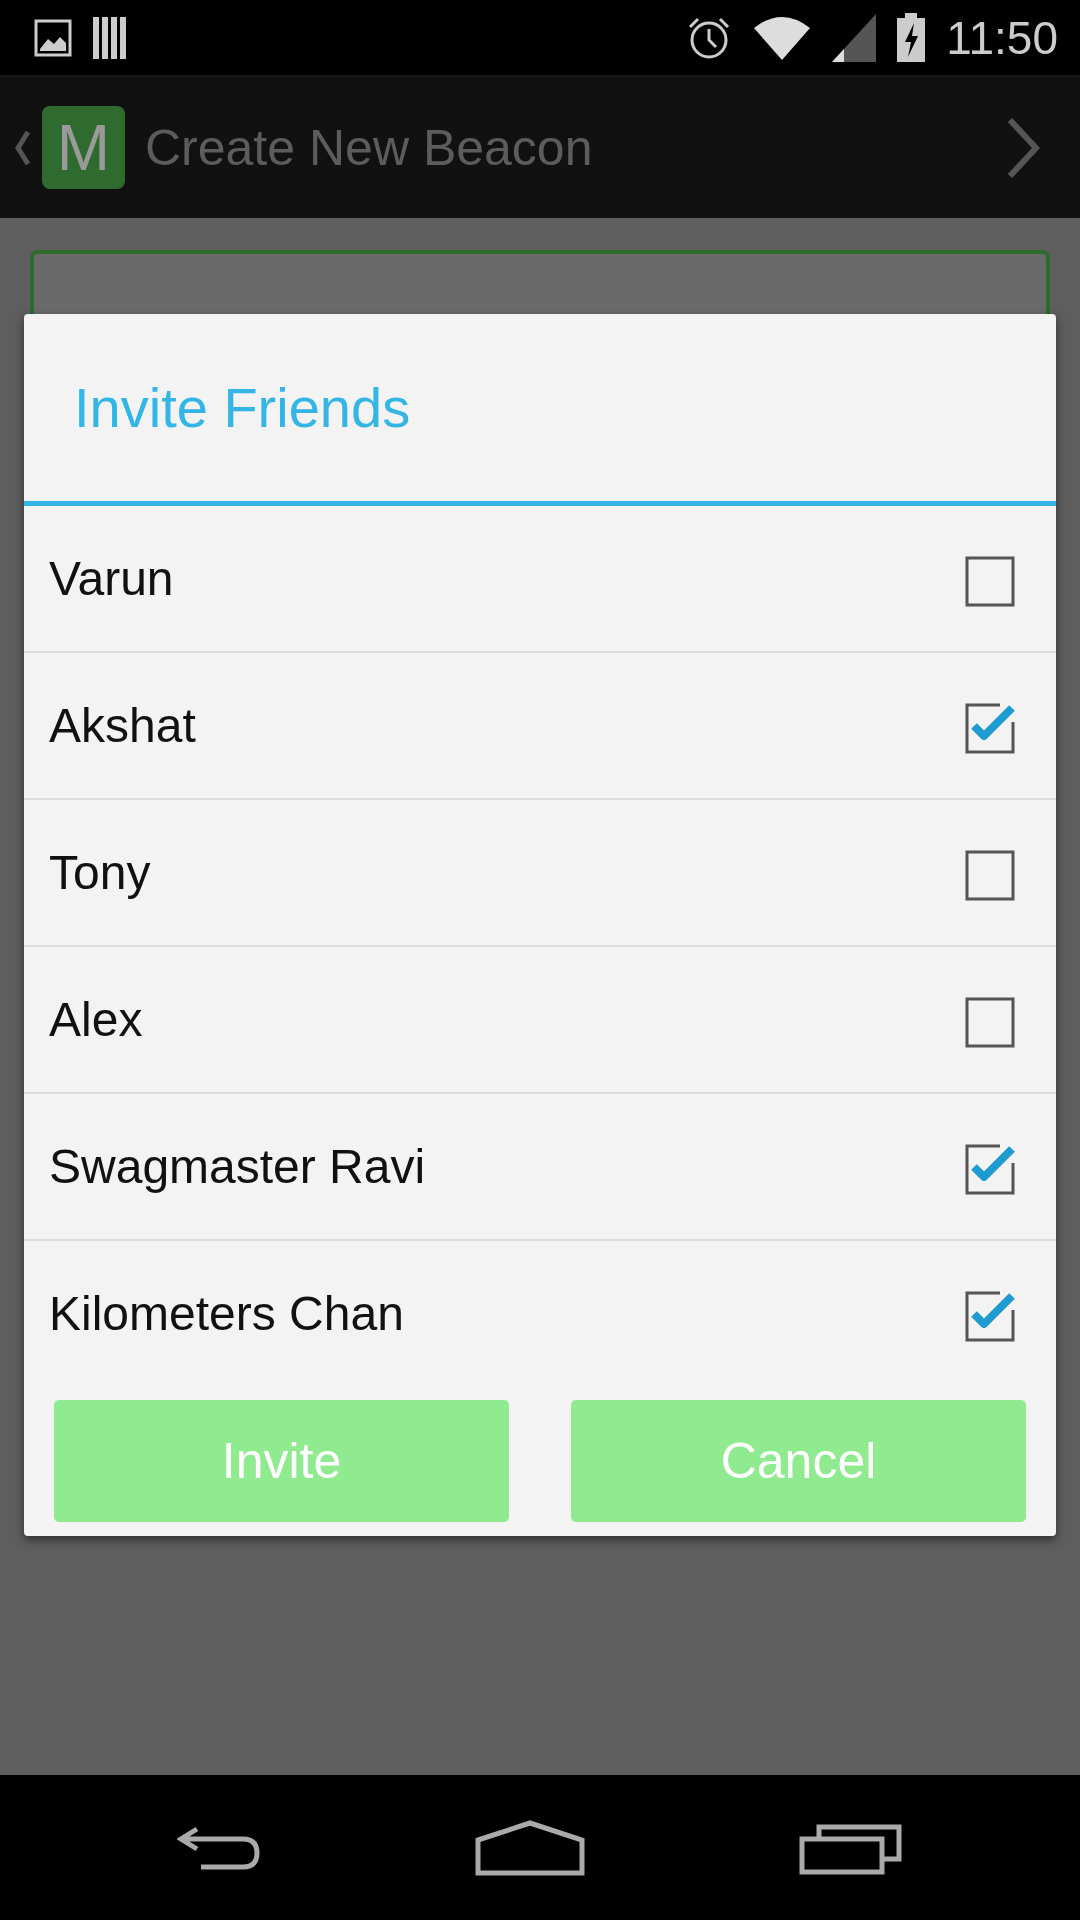 This screenshot has height=1920, width=1080. I want to click on image-icon, so click(53, 37).